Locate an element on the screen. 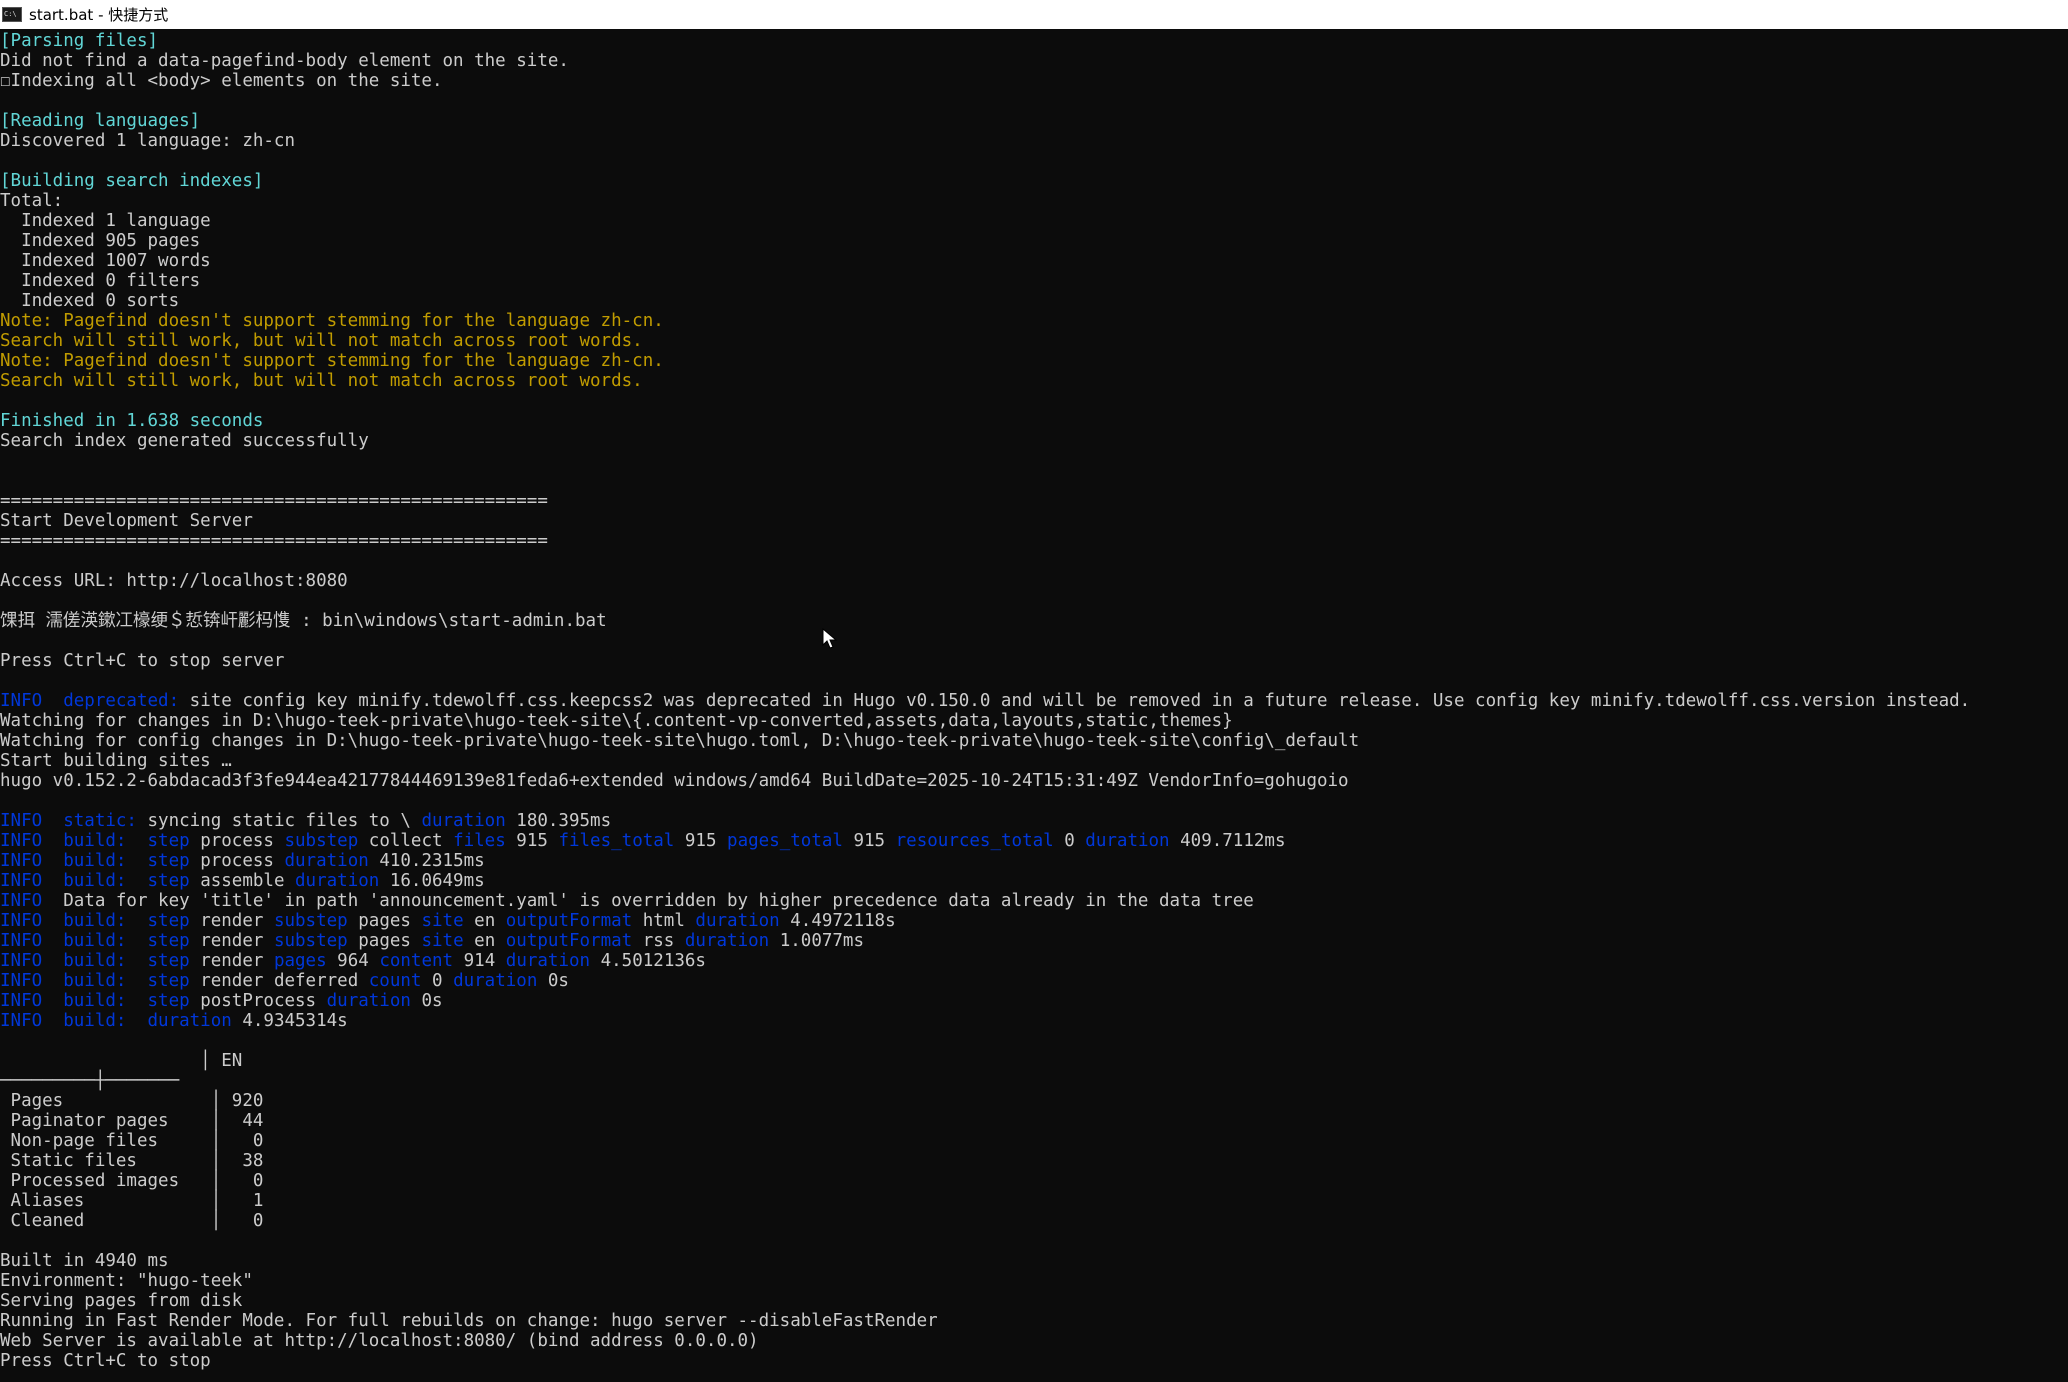 Image resolution: width=2068 pixels, height=1382 pixels. terminal-line: Environment: "hugo-teek" is located at coordinates (1034, 1281).